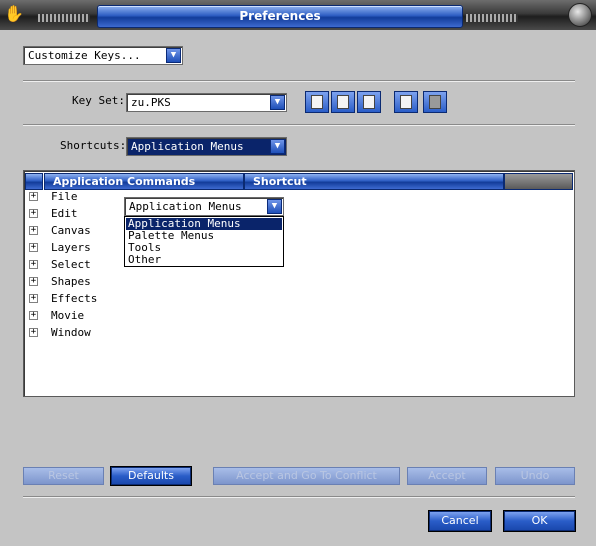 This screenshot has height=546, width=596. I want to click on reset-button: Reset, so click(63, 476).